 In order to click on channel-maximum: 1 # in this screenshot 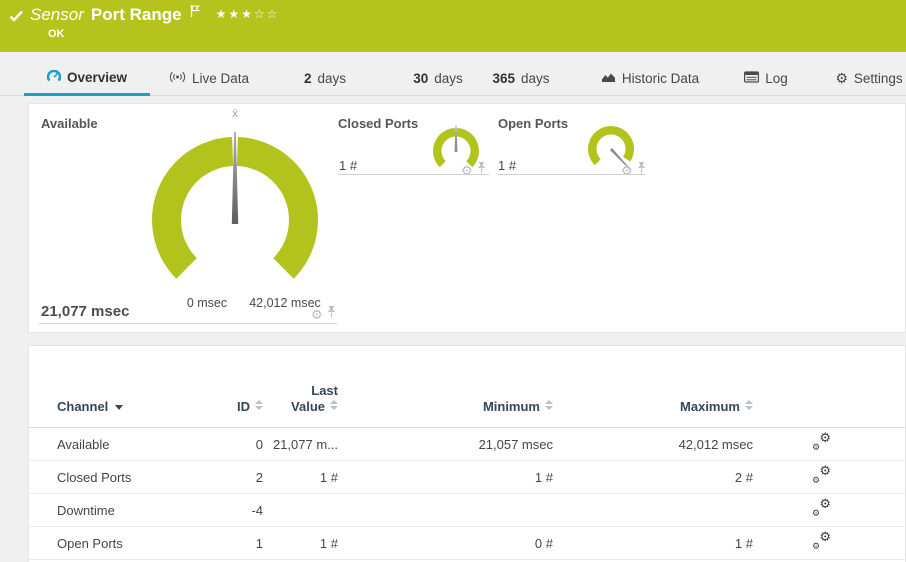, I will do `click(653, 543)`.